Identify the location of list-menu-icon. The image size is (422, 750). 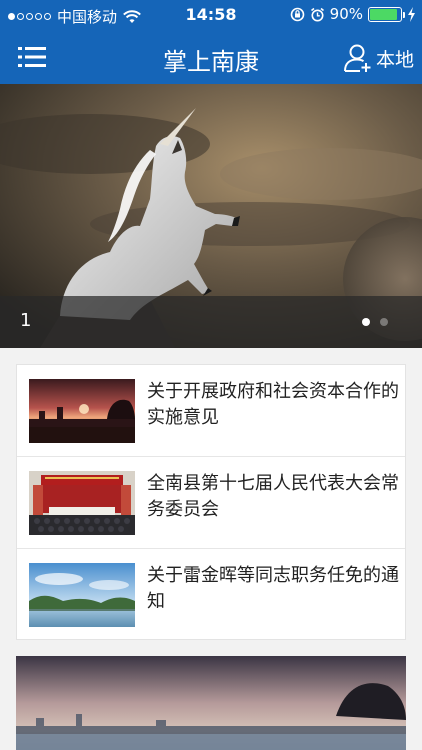
(32, 57).